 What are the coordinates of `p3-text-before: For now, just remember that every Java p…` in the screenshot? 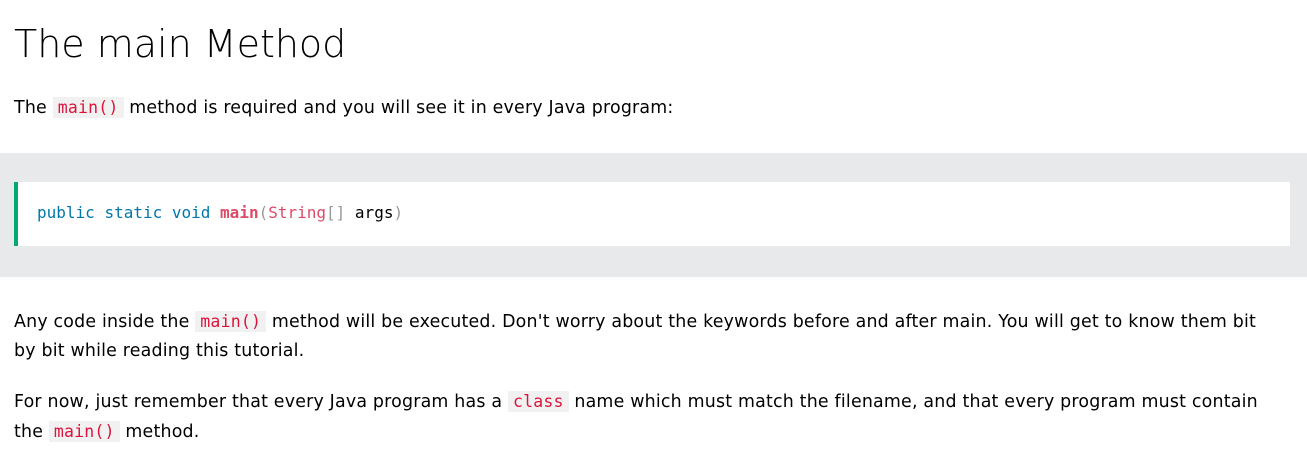 It's located at (261, 402).